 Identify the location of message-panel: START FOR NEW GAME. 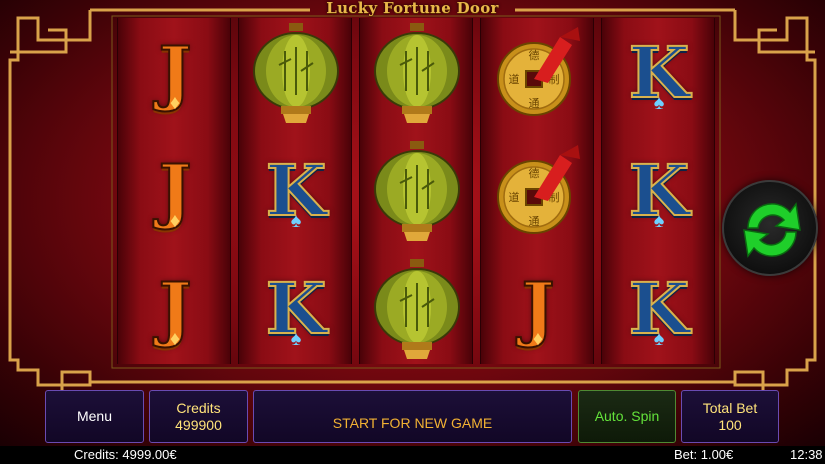
(412, 416).